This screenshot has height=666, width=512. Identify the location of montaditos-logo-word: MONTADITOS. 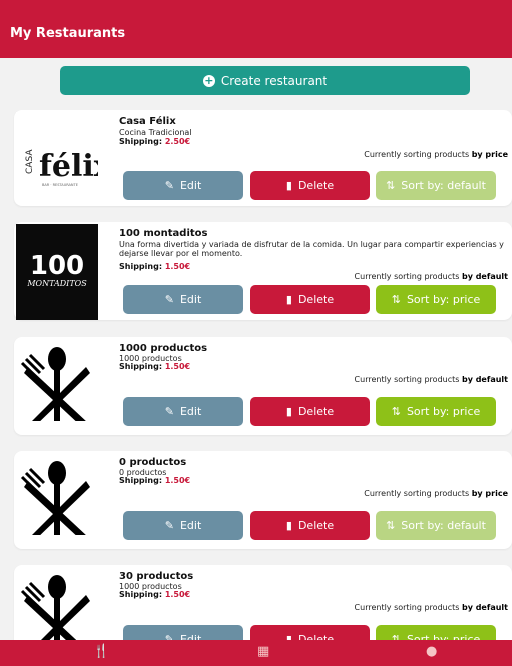
(56, 283).